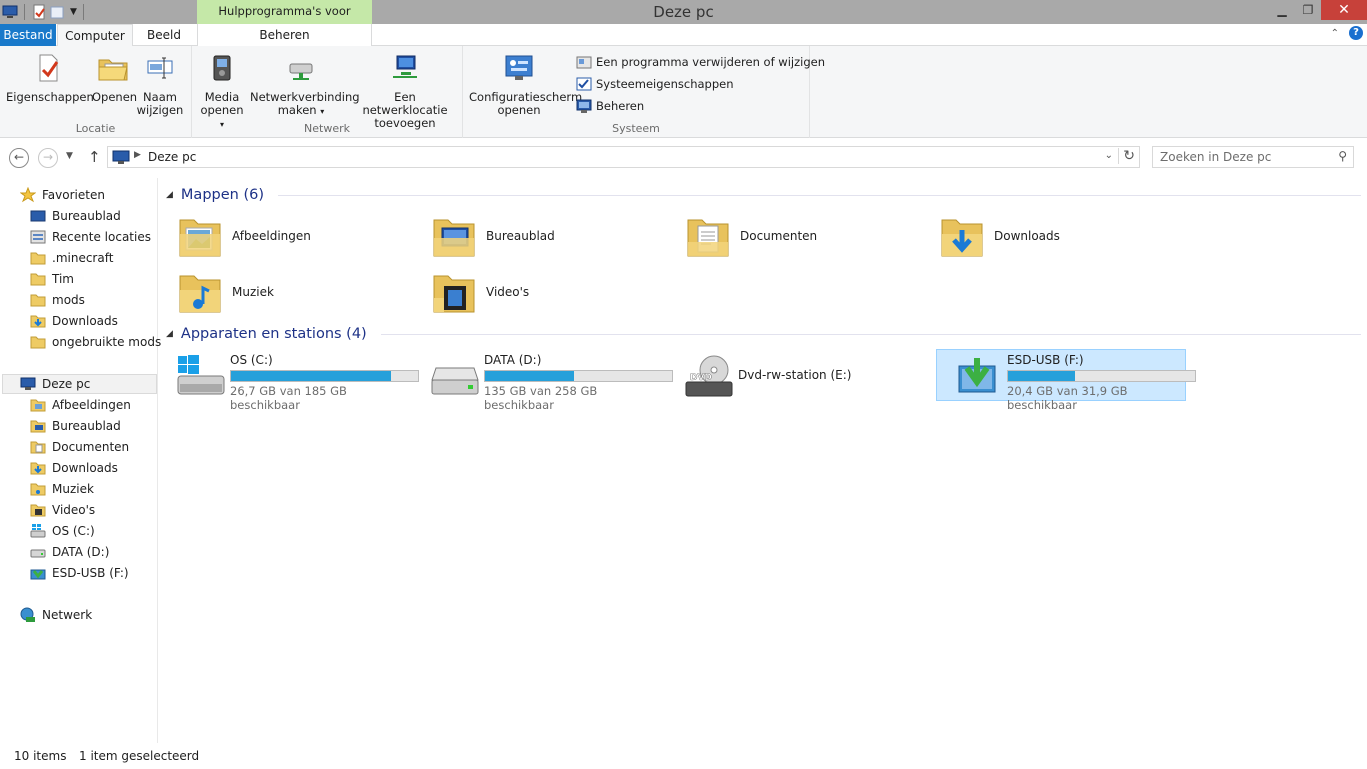  Describe the element at coordinates (164, 35) in the screenshot. I see `tab-view: Beeld` at that location.